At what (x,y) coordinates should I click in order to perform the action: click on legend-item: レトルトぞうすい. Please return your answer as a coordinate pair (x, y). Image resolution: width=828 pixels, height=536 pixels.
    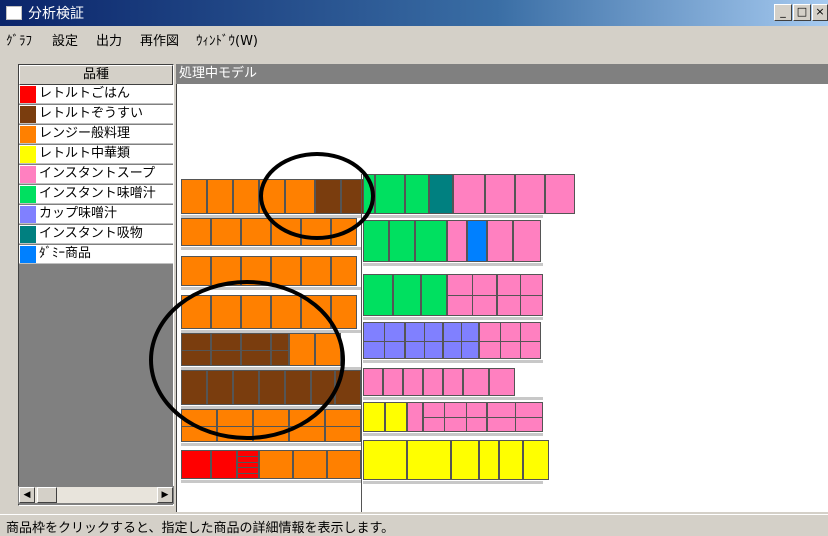
    Looking at the image, I should click on (96, 114).